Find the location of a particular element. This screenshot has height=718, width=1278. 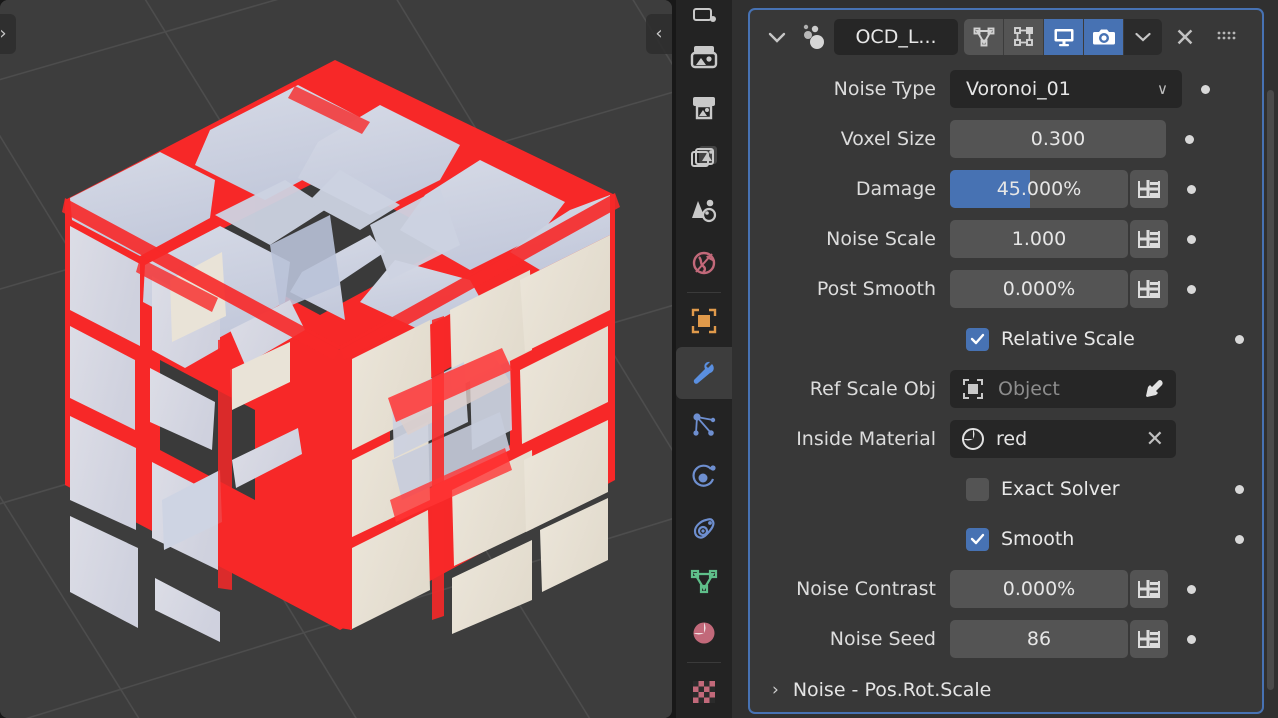

row-noise-scale: Noise Scale 1.000 is located at coordinates (1006, 239).